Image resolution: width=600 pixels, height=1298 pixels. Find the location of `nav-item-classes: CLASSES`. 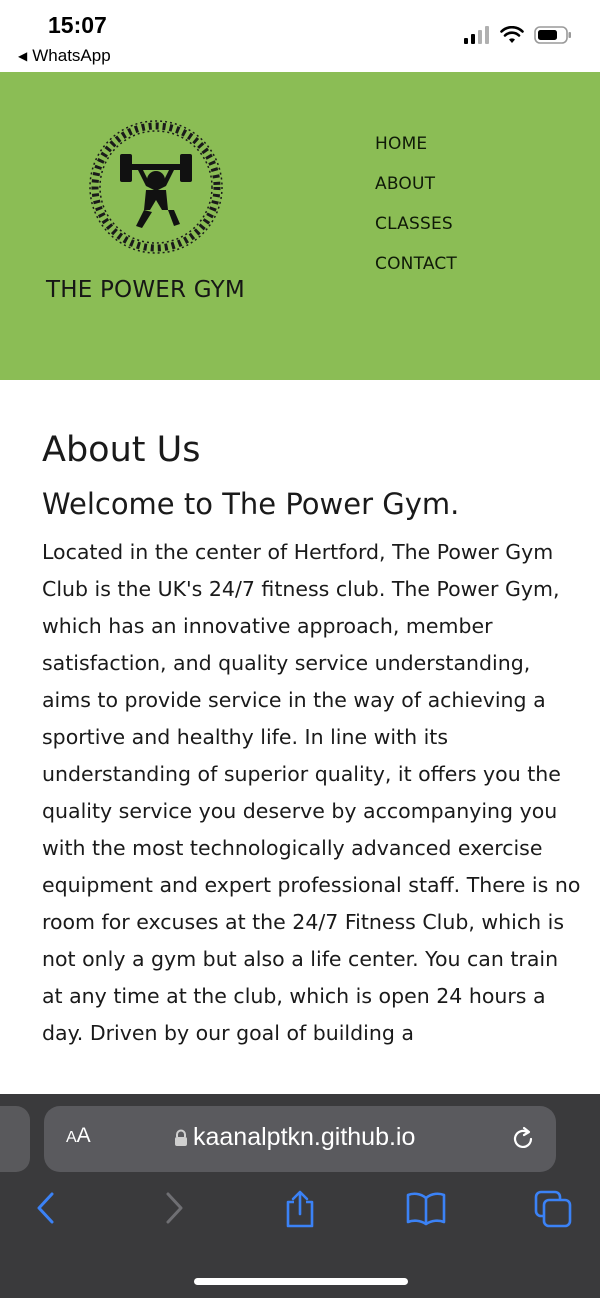

nav-item-classes: CLASSES is located at coordinates (416, 234).